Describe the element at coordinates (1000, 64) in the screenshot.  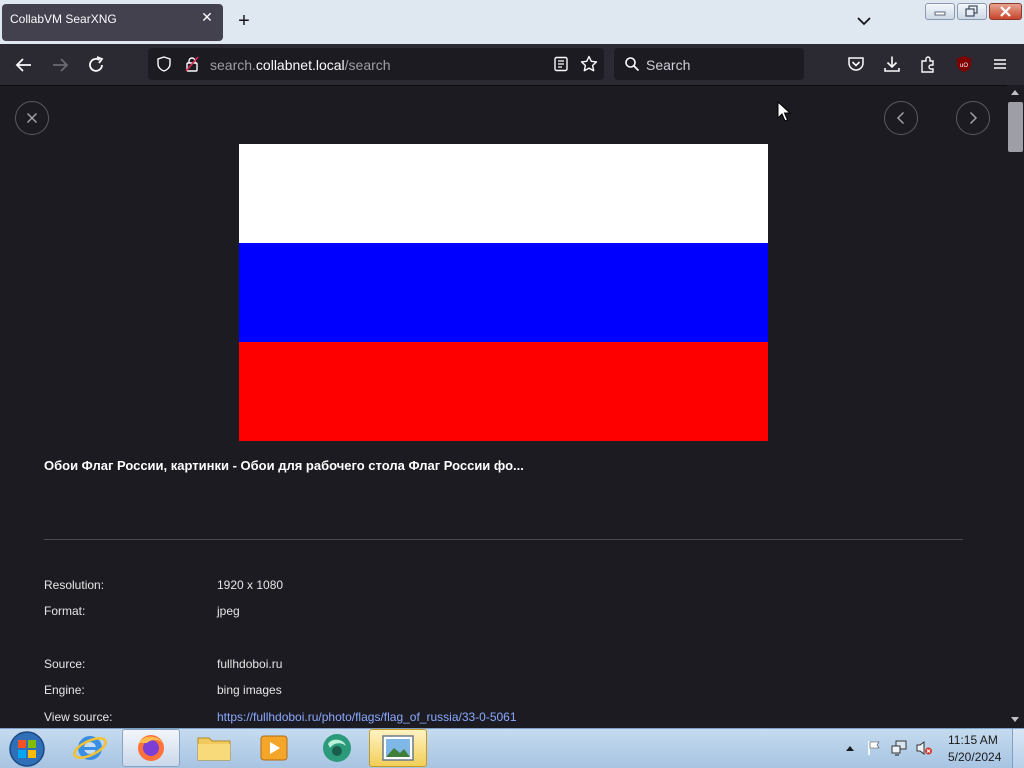
I see `hamburger-menu-icon` at that location.